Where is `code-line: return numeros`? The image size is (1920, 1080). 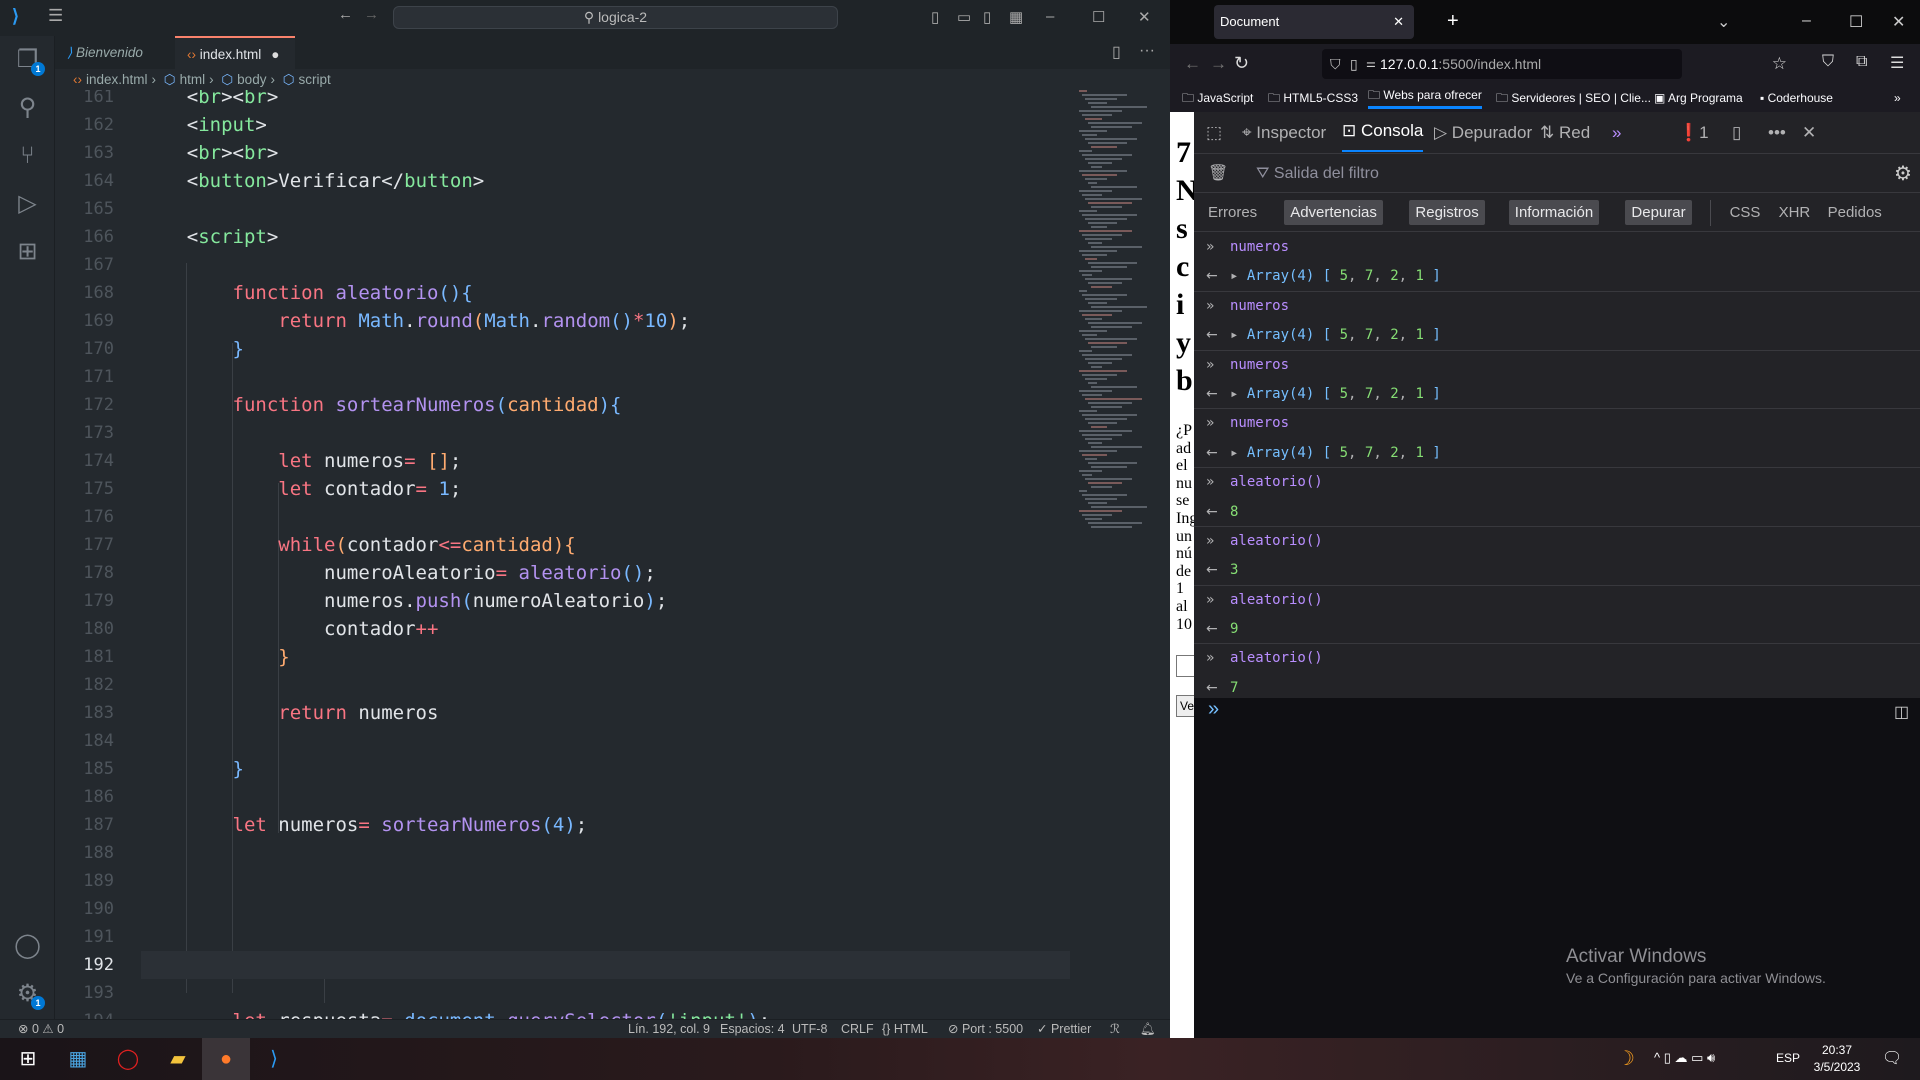 code-line: return numeros is located at coordinates (289, 713).